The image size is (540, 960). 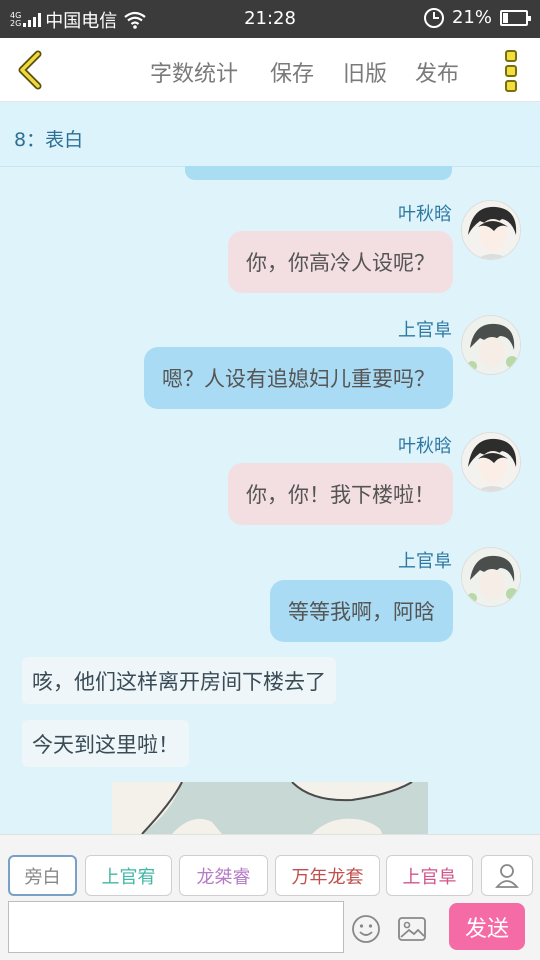 I want to click on back-arrow-icon, so click(x=32, y=70).